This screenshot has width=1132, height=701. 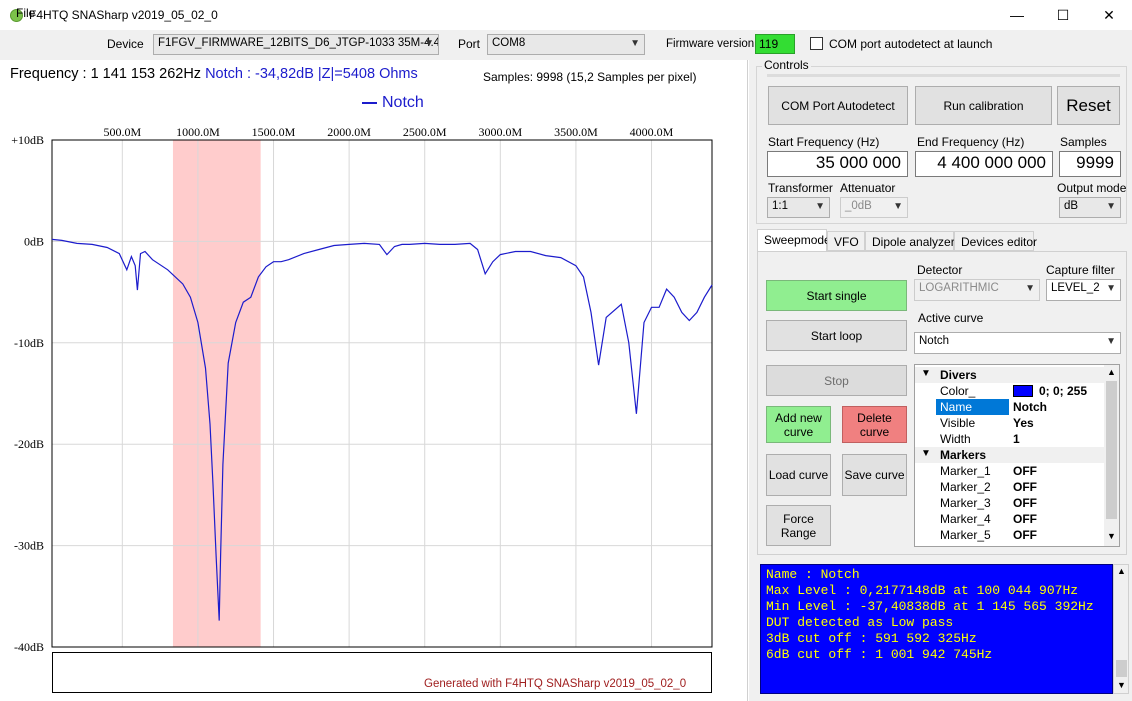 I want to click on propgrid-row-marker: Marker_5 OFF, so click(x=1010, y=535).